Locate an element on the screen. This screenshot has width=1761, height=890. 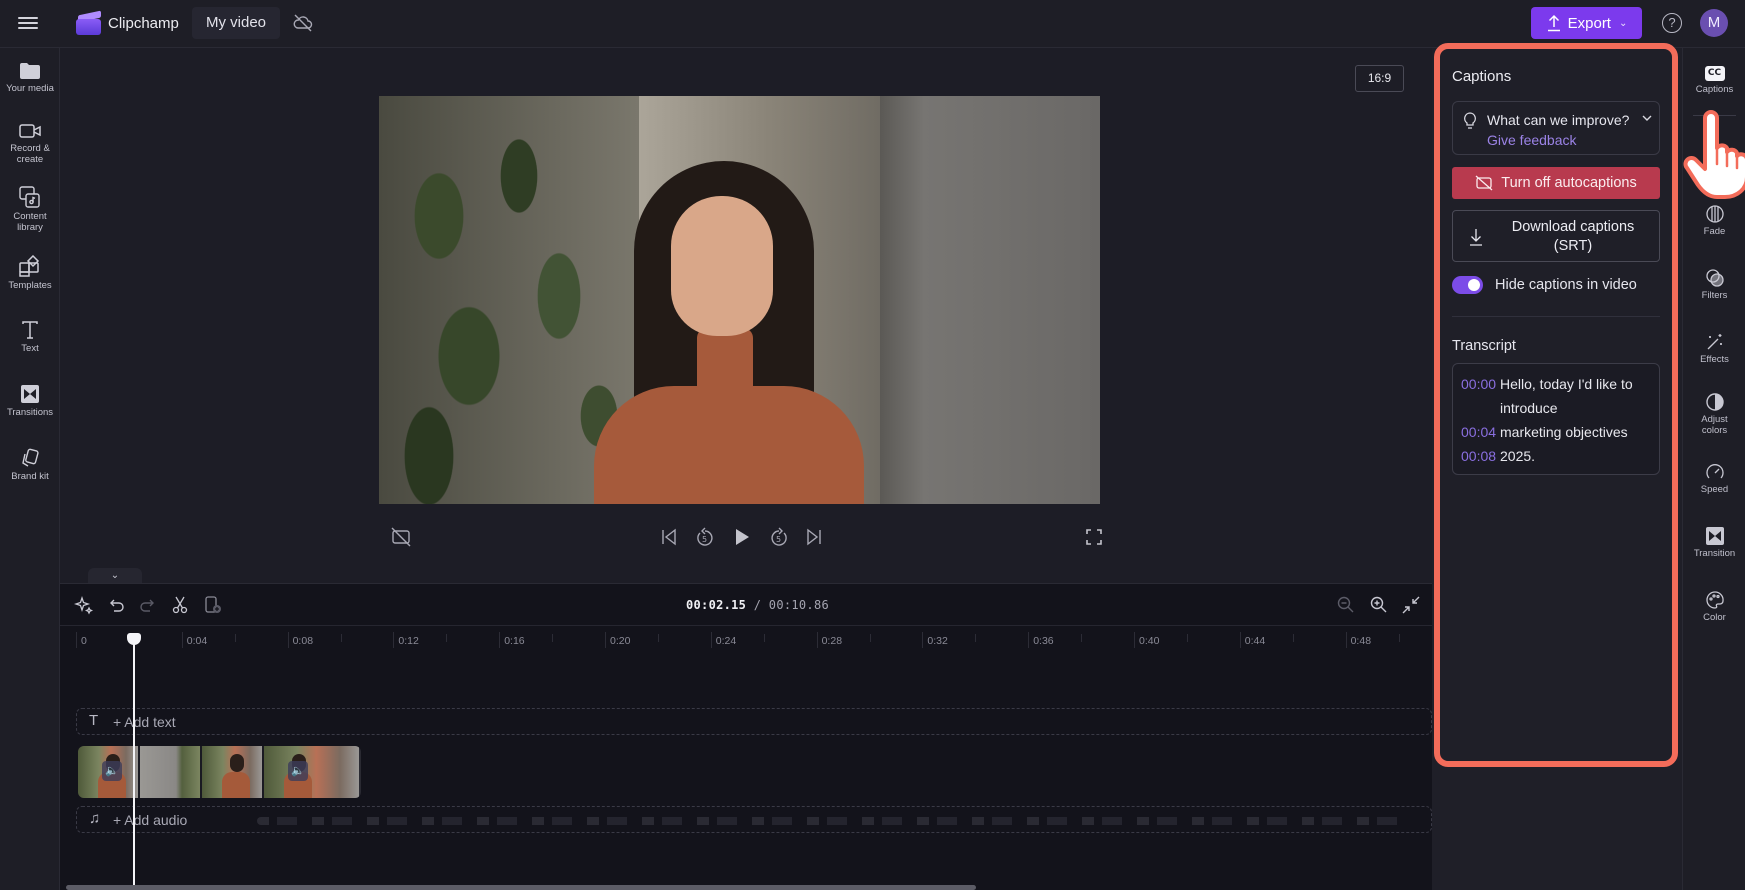
rstrip-item-effects: Effects is located at coordinates (1714, 348).